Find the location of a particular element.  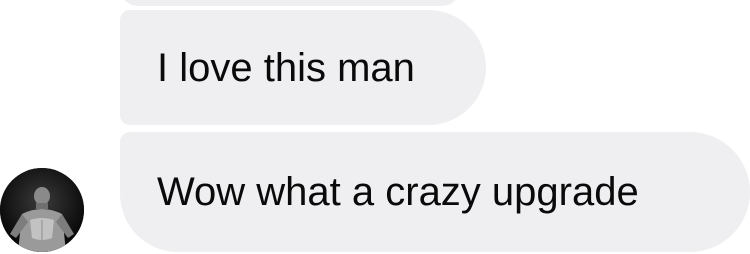

message-text: I love this man is located at coordinates (286, 67).